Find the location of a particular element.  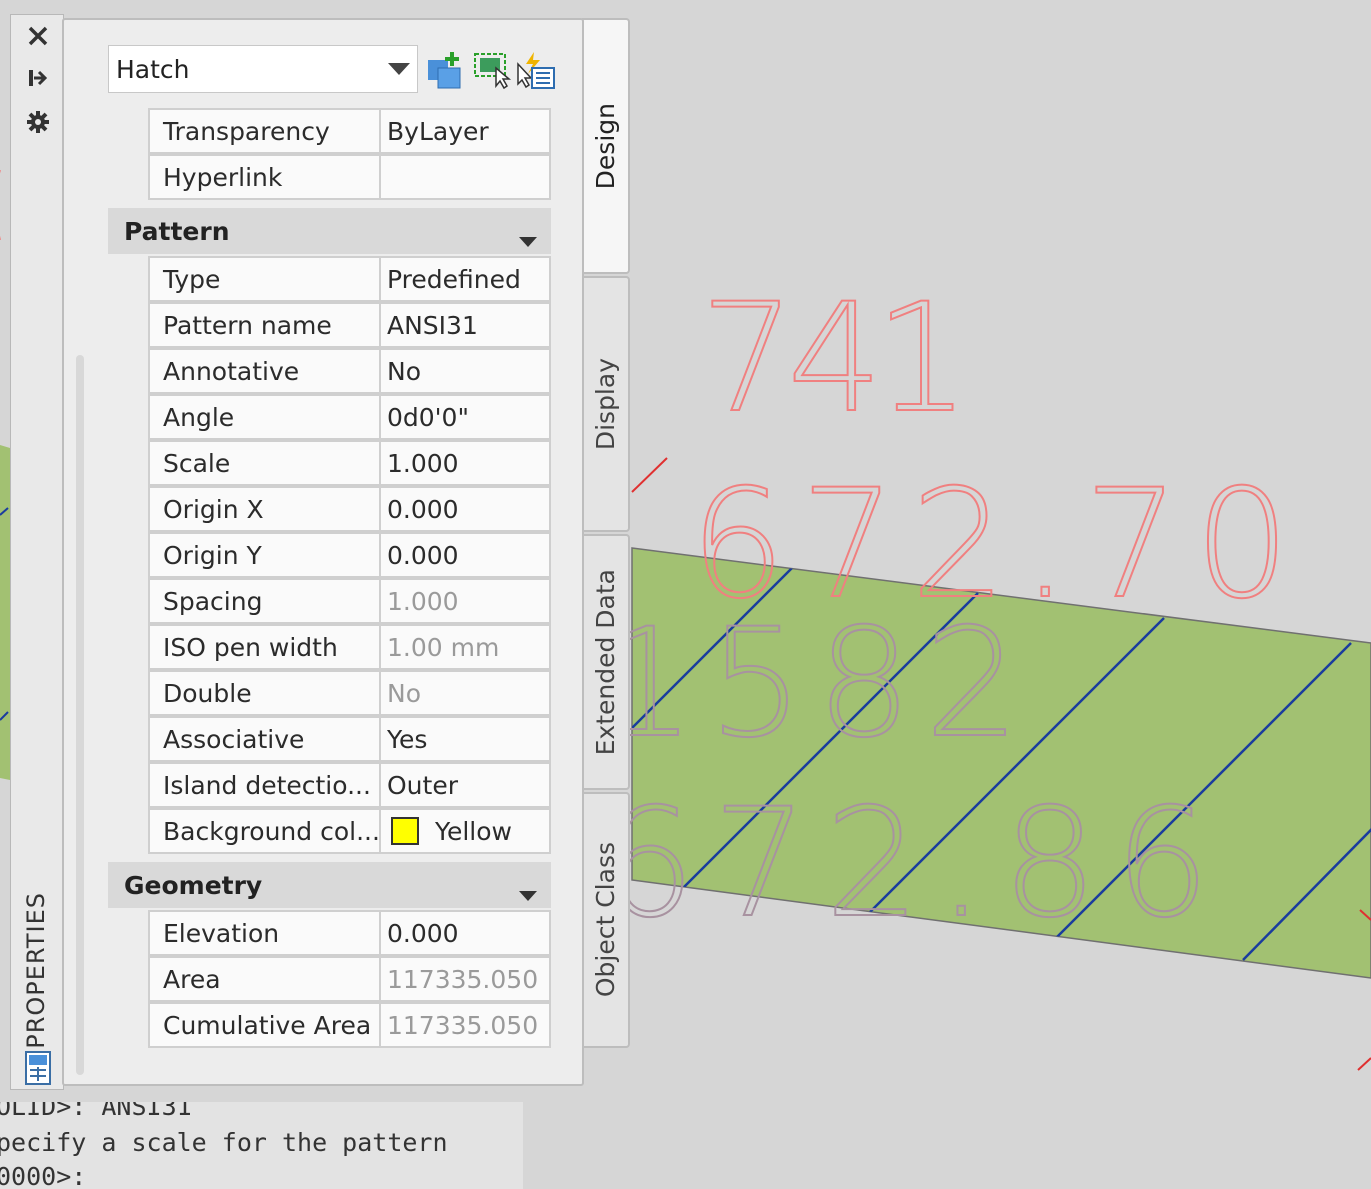

property-key: Double is located at coordinates (264, 693).